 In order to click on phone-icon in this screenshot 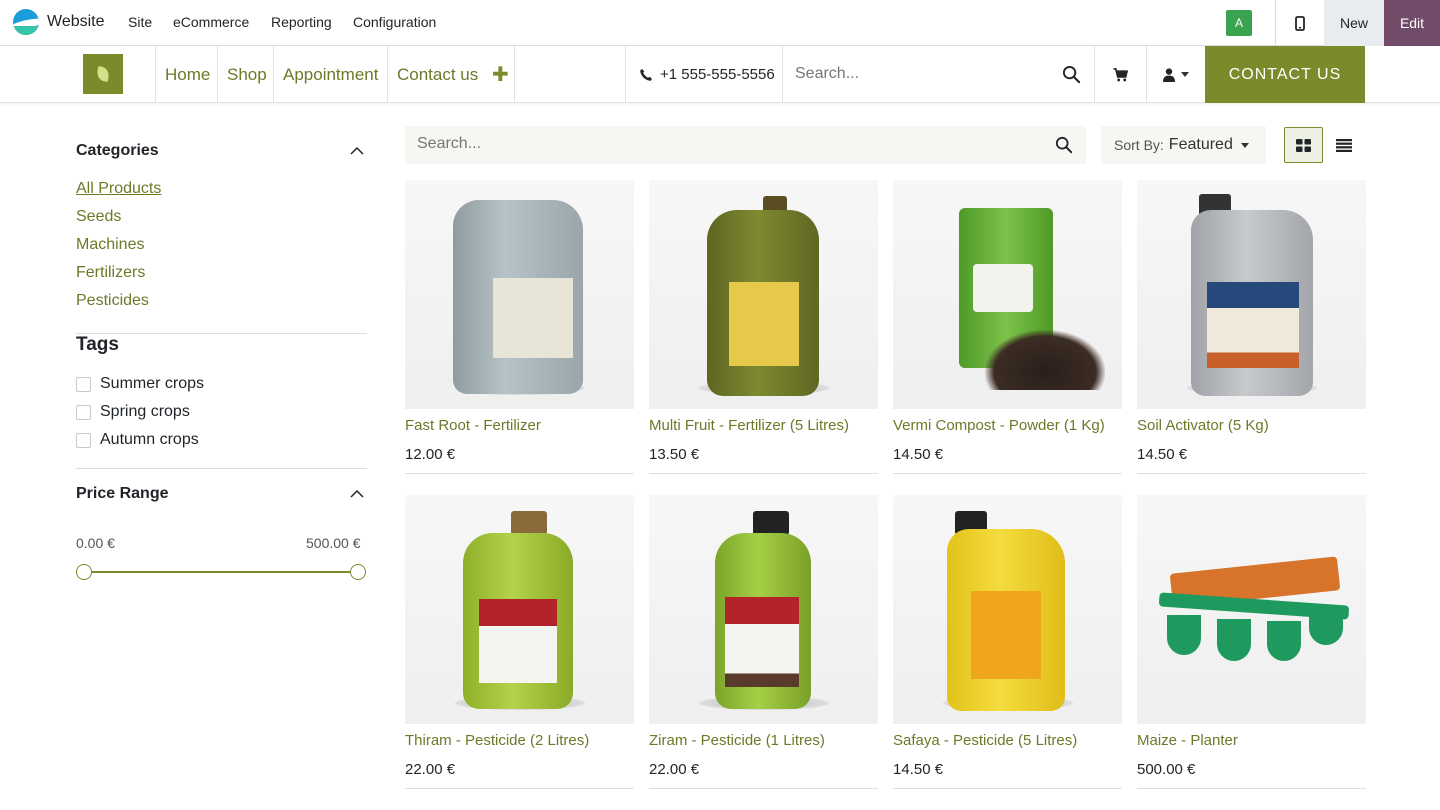, I will do `click(646, 74)`.